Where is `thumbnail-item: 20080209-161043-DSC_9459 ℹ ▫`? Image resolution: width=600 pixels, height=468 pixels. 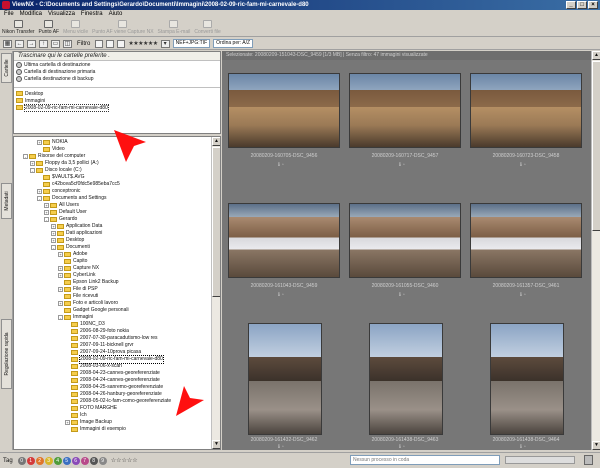
thumbnail-item: 20080209-161043-DSC_9459 ℹ ▫ is located at coordinates (284, 258).